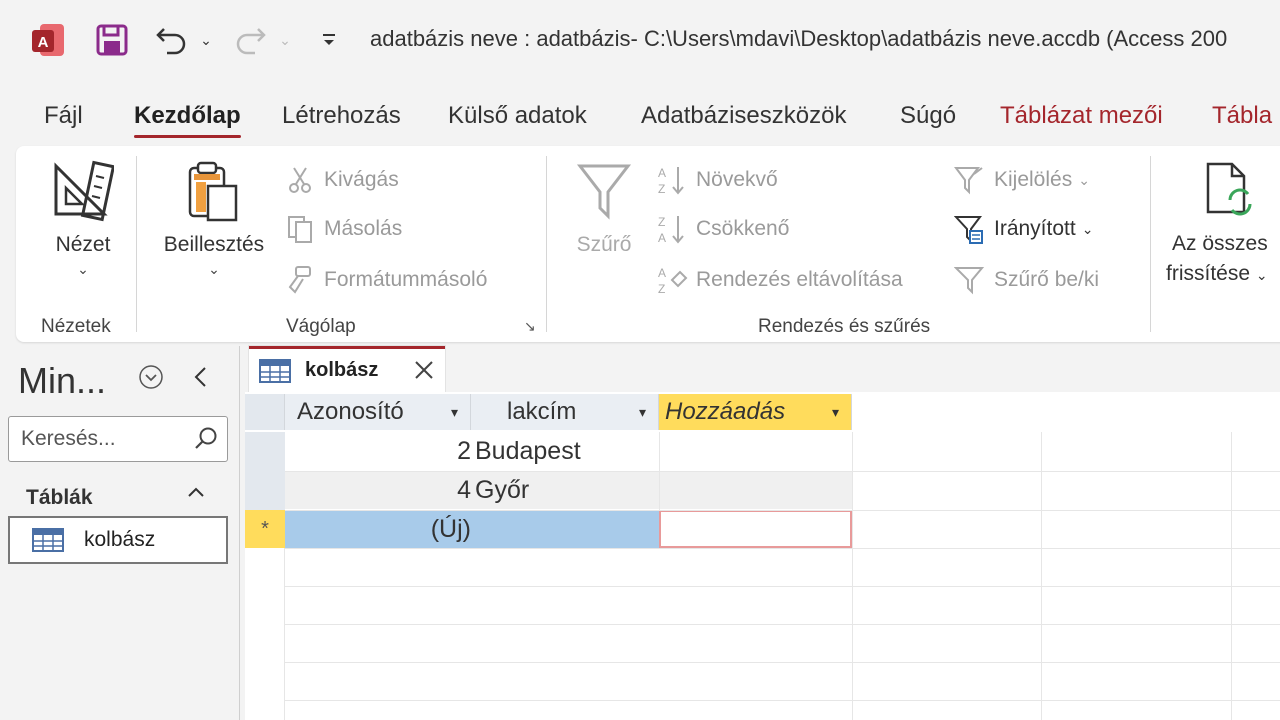  Describe the element at coordinates (265, 529) in the screenshot. I see `new-record-selector: *` at that location.